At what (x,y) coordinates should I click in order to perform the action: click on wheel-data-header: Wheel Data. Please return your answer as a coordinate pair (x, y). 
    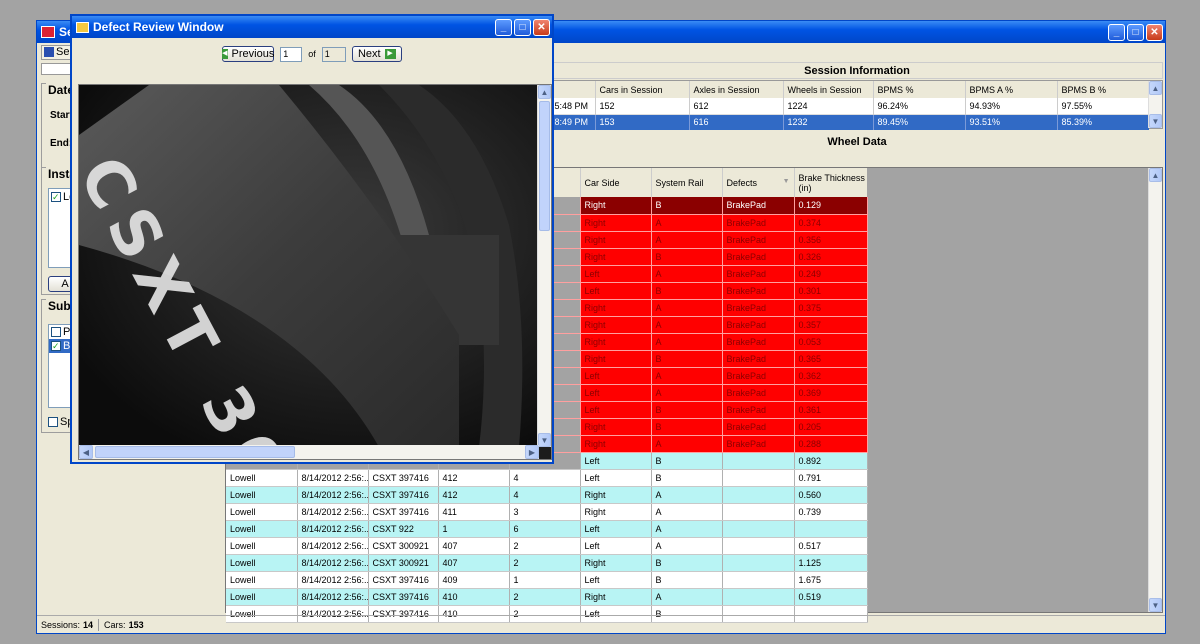
    Looking at the image, I should click on (857, 142).